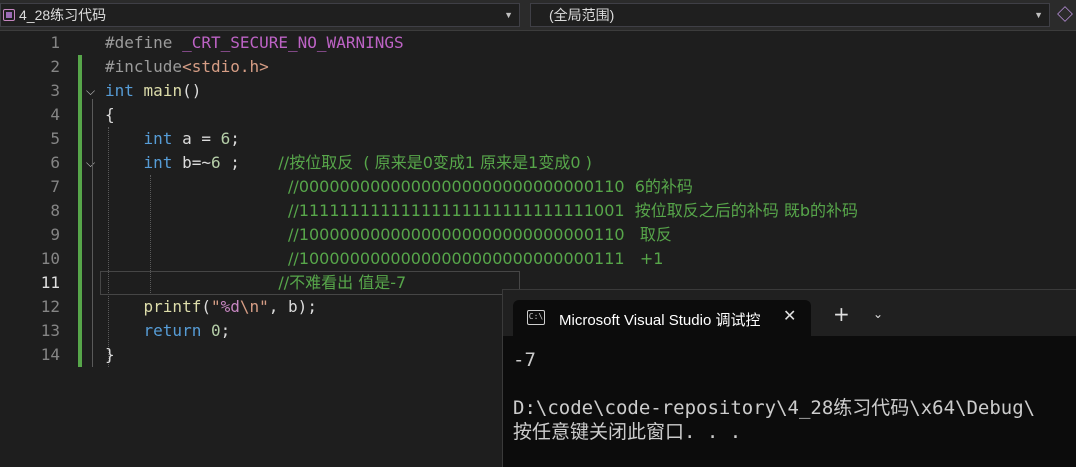 The height and width of the screenshot is (467, 1076). I want to click on code-token: b=~, so click(191, 162).